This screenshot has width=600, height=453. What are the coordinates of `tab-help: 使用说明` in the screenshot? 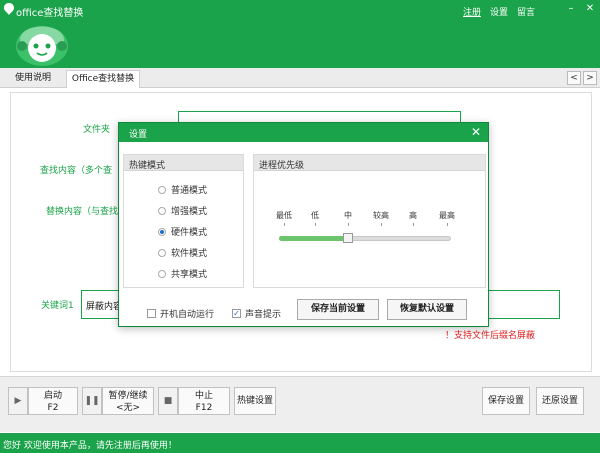 It's located at (33, 79).